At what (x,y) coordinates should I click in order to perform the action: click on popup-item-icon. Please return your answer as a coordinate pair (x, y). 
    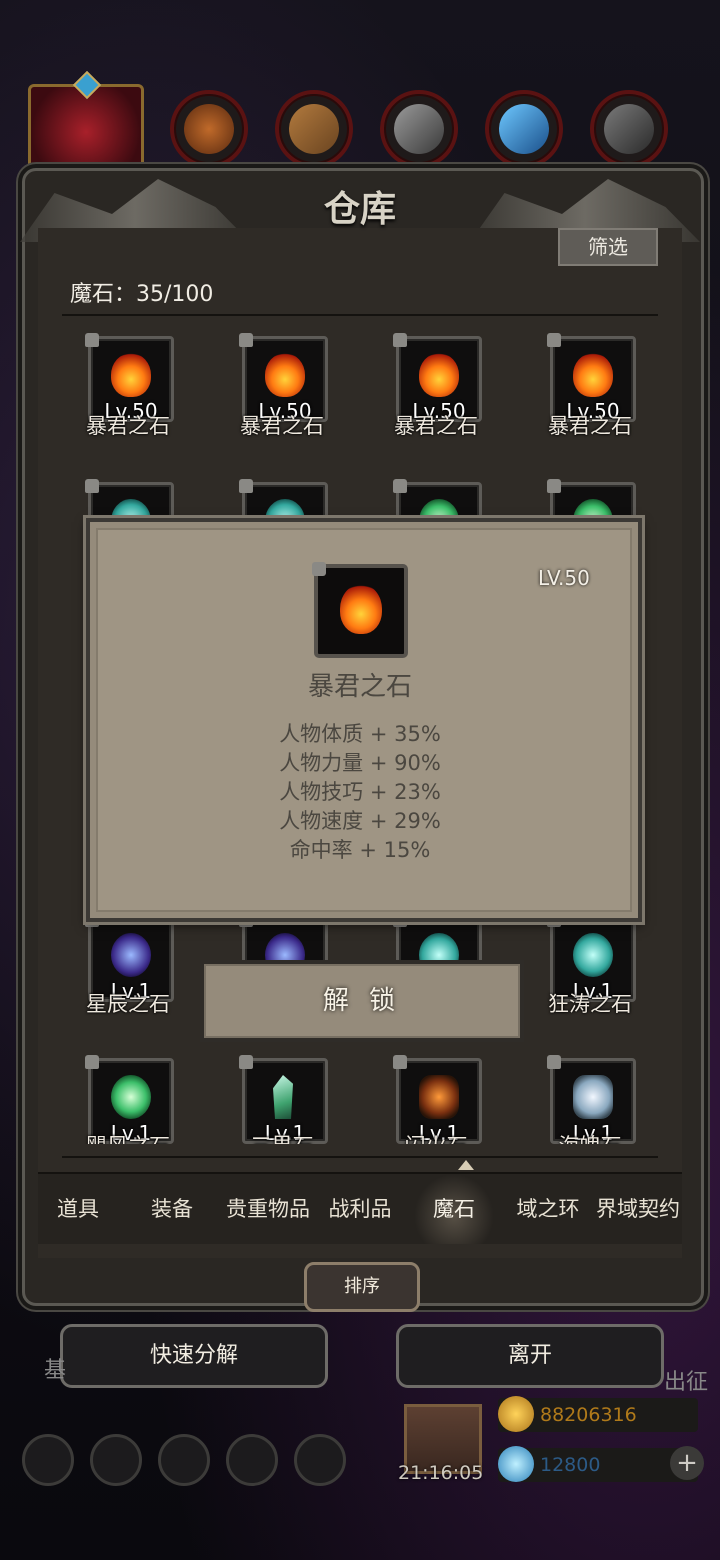
    Looking at the image, I should click on (360, 610).